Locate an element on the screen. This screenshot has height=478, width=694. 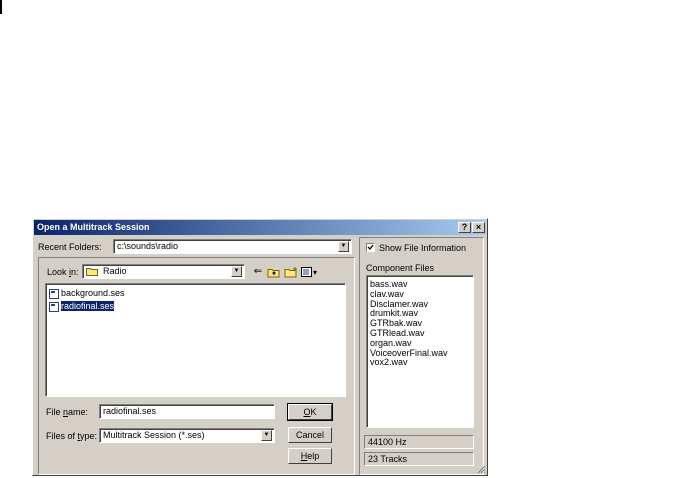
file-item-background: background.ses is located at coordinates (86, 293).